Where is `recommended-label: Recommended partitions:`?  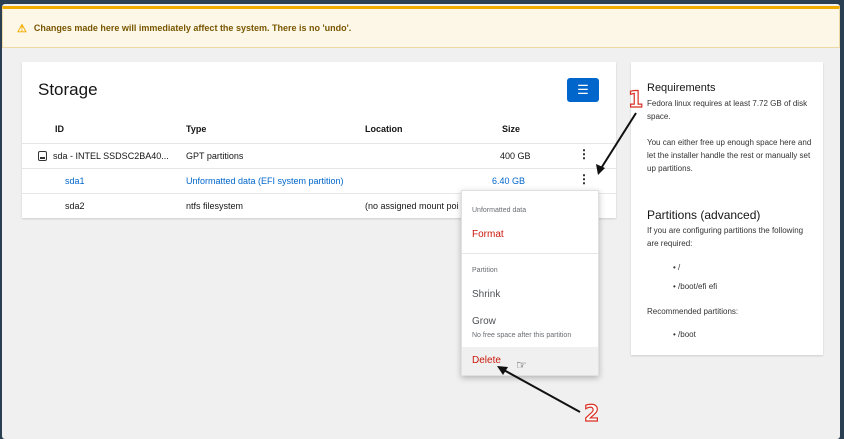
recommended-label: Recommended partitions: is located at coordinates (693, 311).